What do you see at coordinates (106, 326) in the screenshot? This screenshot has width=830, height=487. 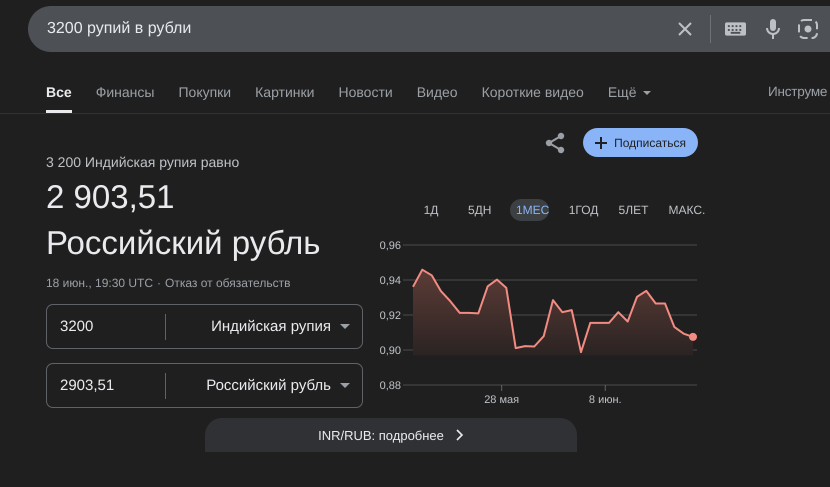 I see `amount-field: 3200` at bounding box center [106, 326].